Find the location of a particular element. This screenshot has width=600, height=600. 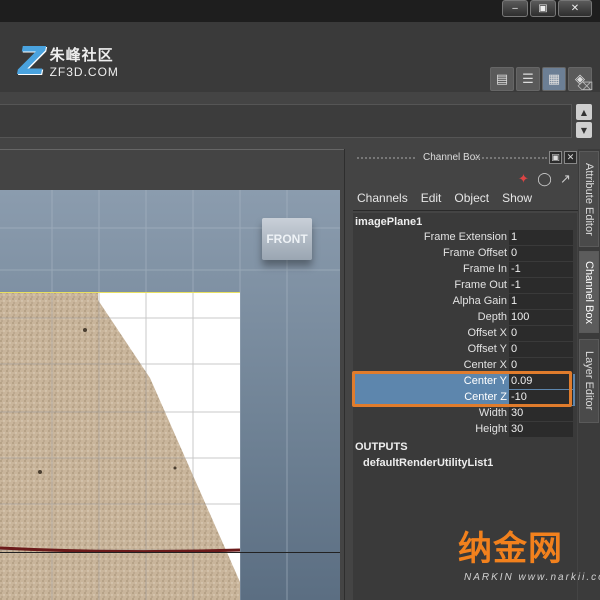

attr-row-frame-out: Frame Out -1 is located at coordinates (464, 286).